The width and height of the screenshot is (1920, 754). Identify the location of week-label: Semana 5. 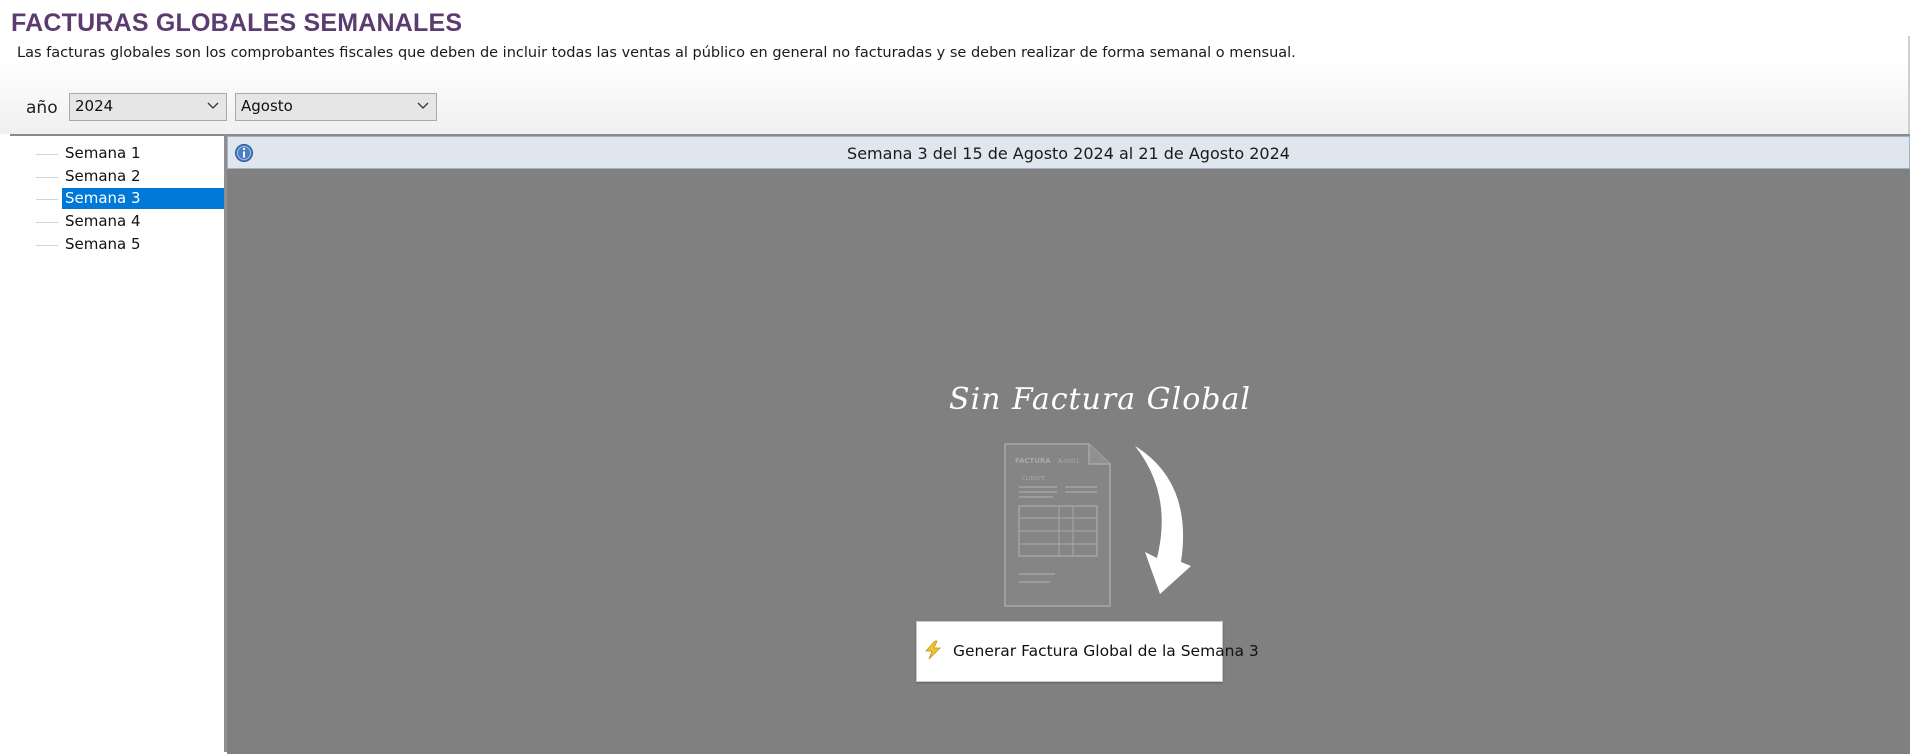
(103, 244).